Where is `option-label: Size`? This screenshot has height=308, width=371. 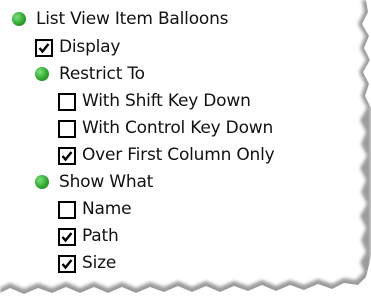 option-label: Size is located at coordinates (99, 263).